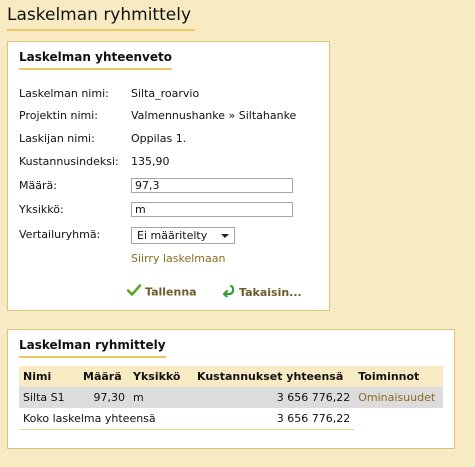 This screenshot has width=475, height=467. Describe the element at coordinates (101, 17) in the screenshot. I see `page-title: Laskelman ryhmittely` at that location.